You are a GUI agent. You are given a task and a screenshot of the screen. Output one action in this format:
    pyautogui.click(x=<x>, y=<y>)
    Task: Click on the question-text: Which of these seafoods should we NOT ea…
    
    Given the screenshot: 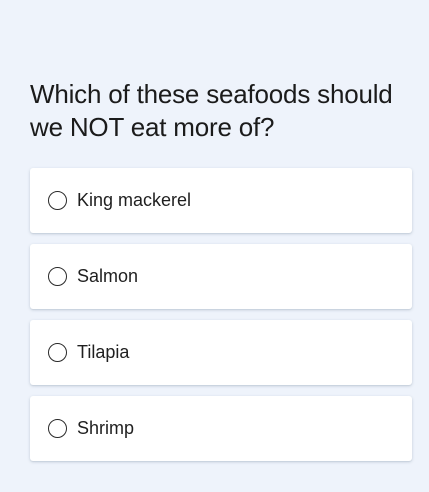 What is the action you would take?
    pyautogui.click(x=211, y=110)
    